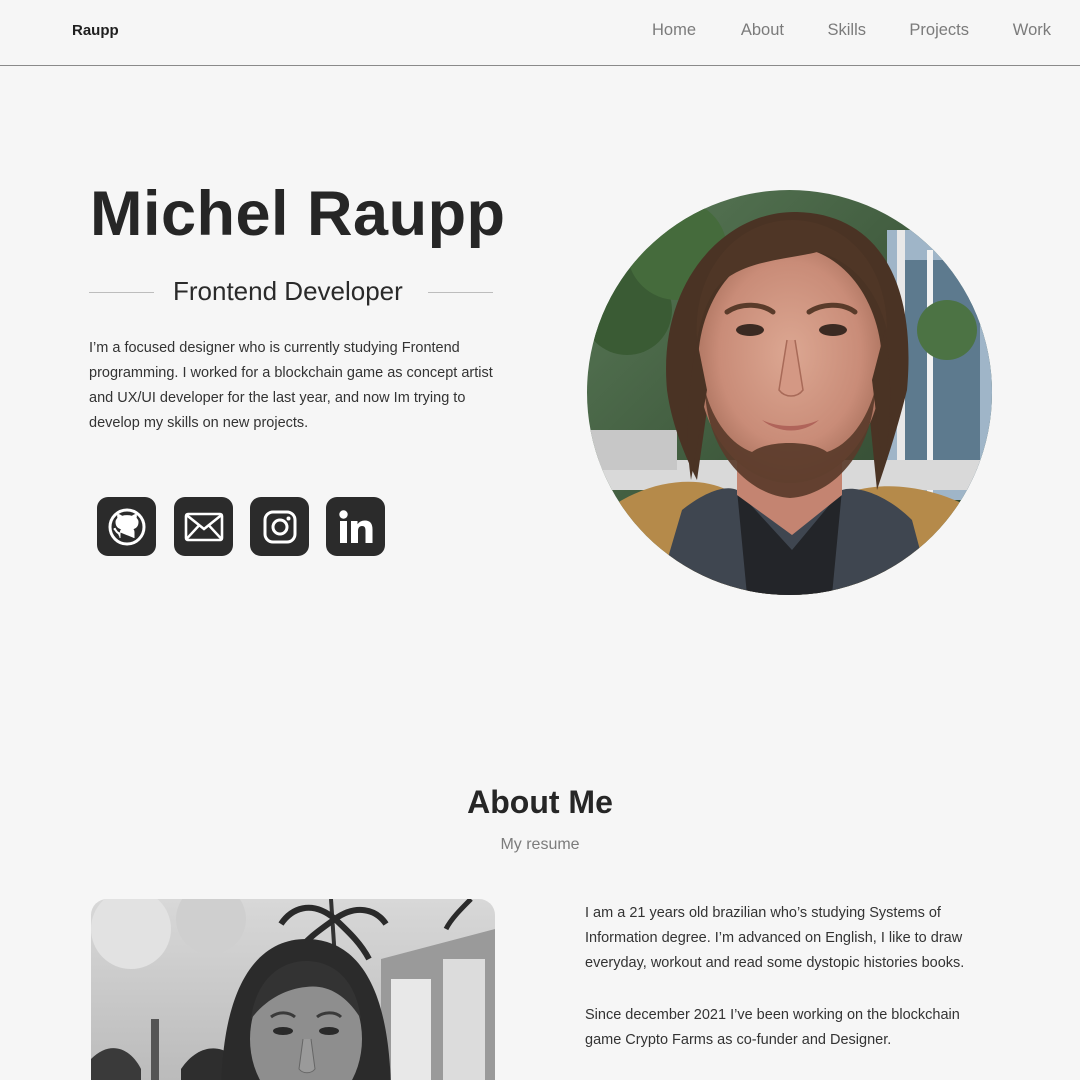  I want to click on hero-role: Frontend Developer, so click(291, 293).